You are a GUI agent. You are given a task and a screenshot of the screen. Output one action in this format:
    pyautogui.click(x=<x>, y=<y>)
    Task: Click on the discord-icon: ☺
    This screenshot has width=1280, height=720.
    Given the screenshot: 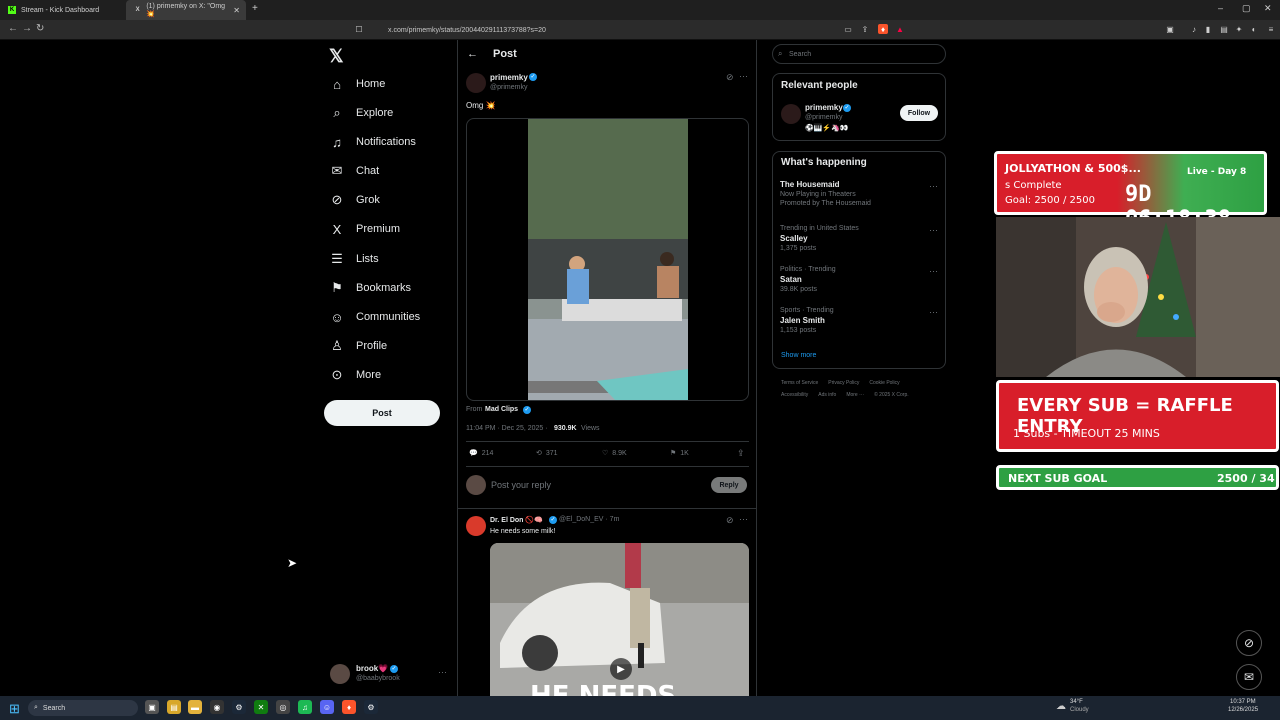 What is the action you would take?
    pyautogui.click(x=327, y=707)
    